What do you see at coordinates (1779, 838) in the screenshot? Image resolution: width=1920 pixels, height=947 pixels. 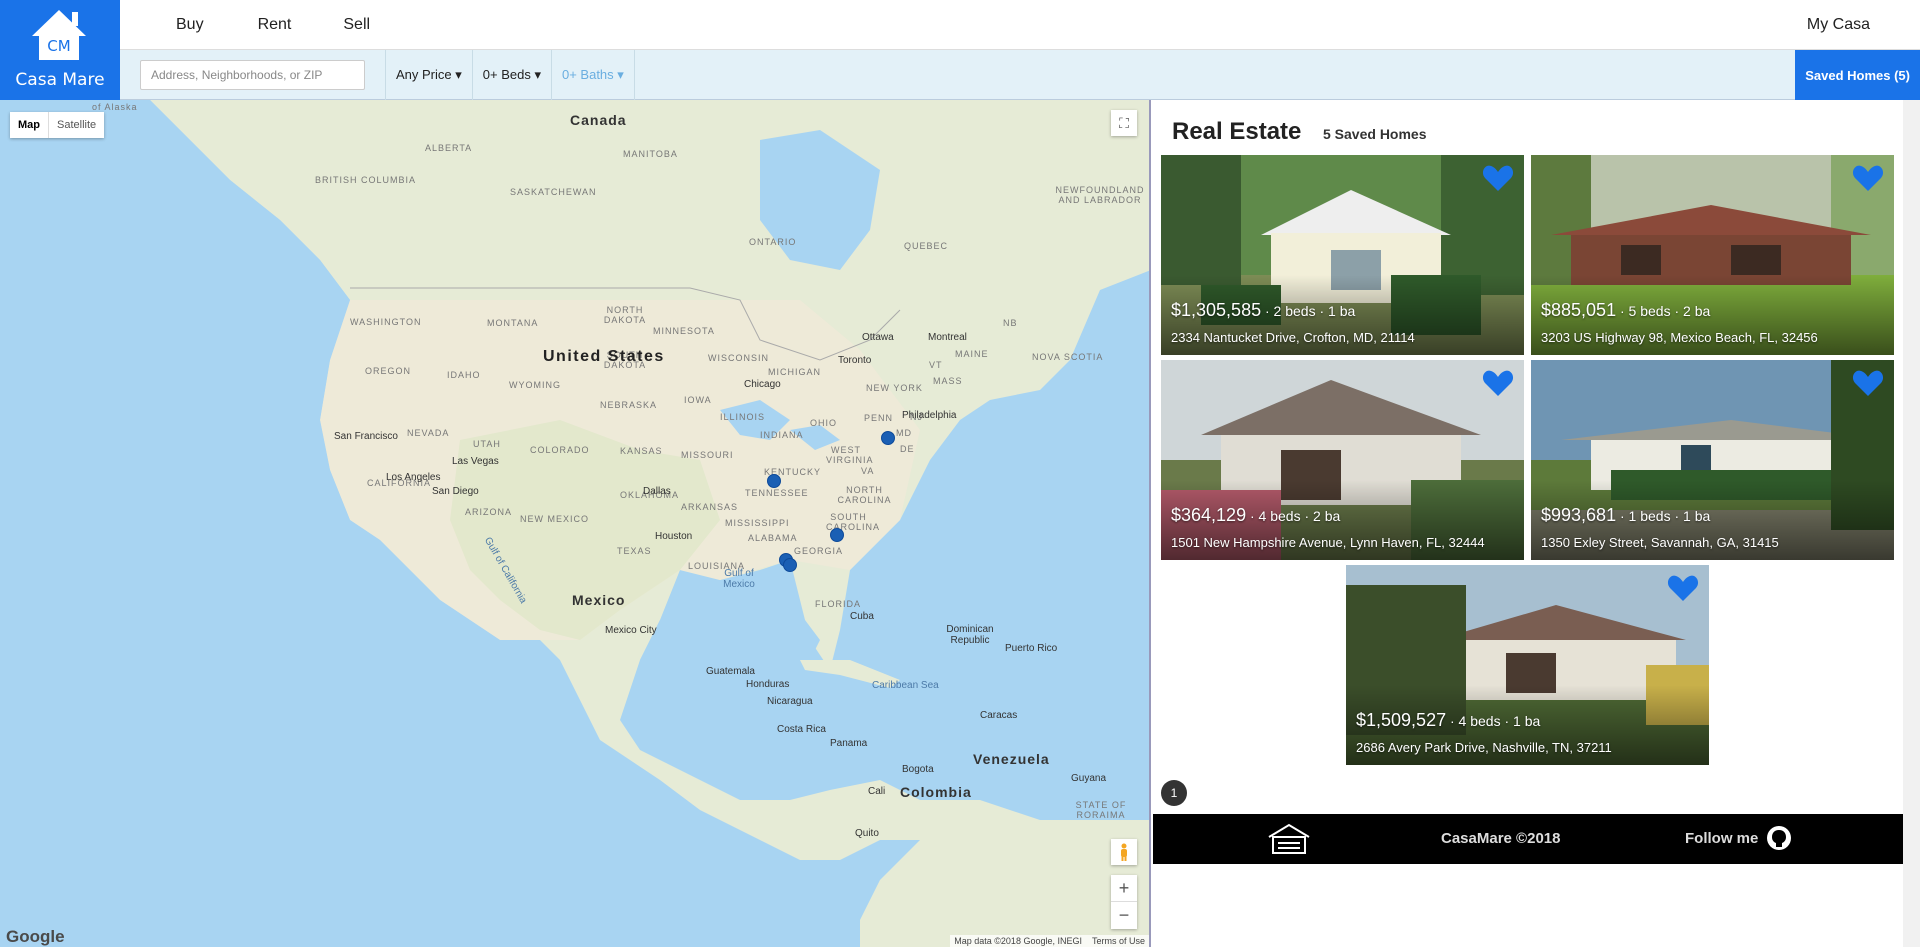 I see `github-icon` at bounding box center [1779, 838].